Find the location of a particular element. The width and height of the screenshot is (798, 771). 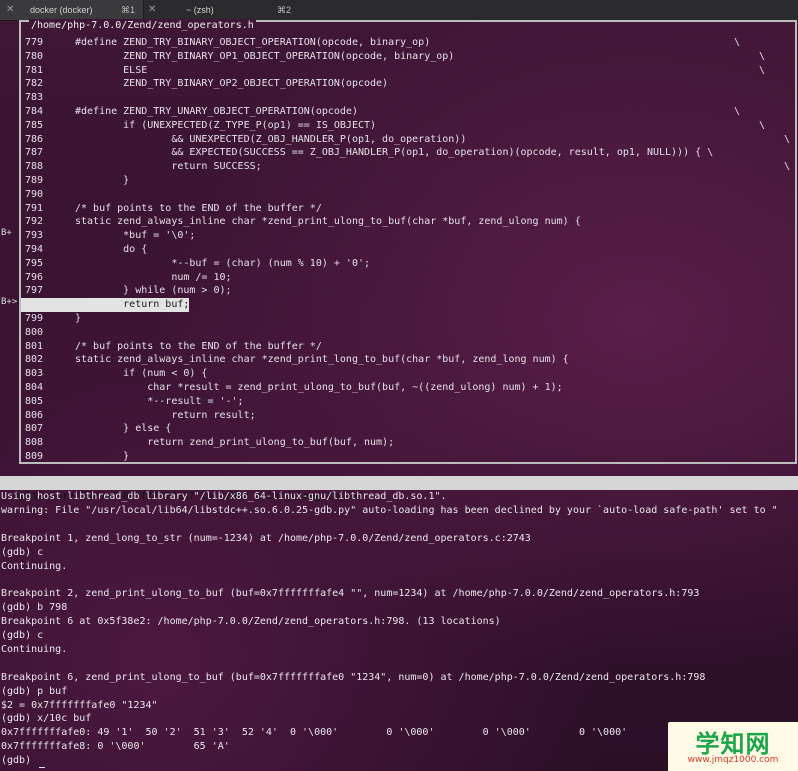

line-number: 802 is located at coordinates (34, 360).